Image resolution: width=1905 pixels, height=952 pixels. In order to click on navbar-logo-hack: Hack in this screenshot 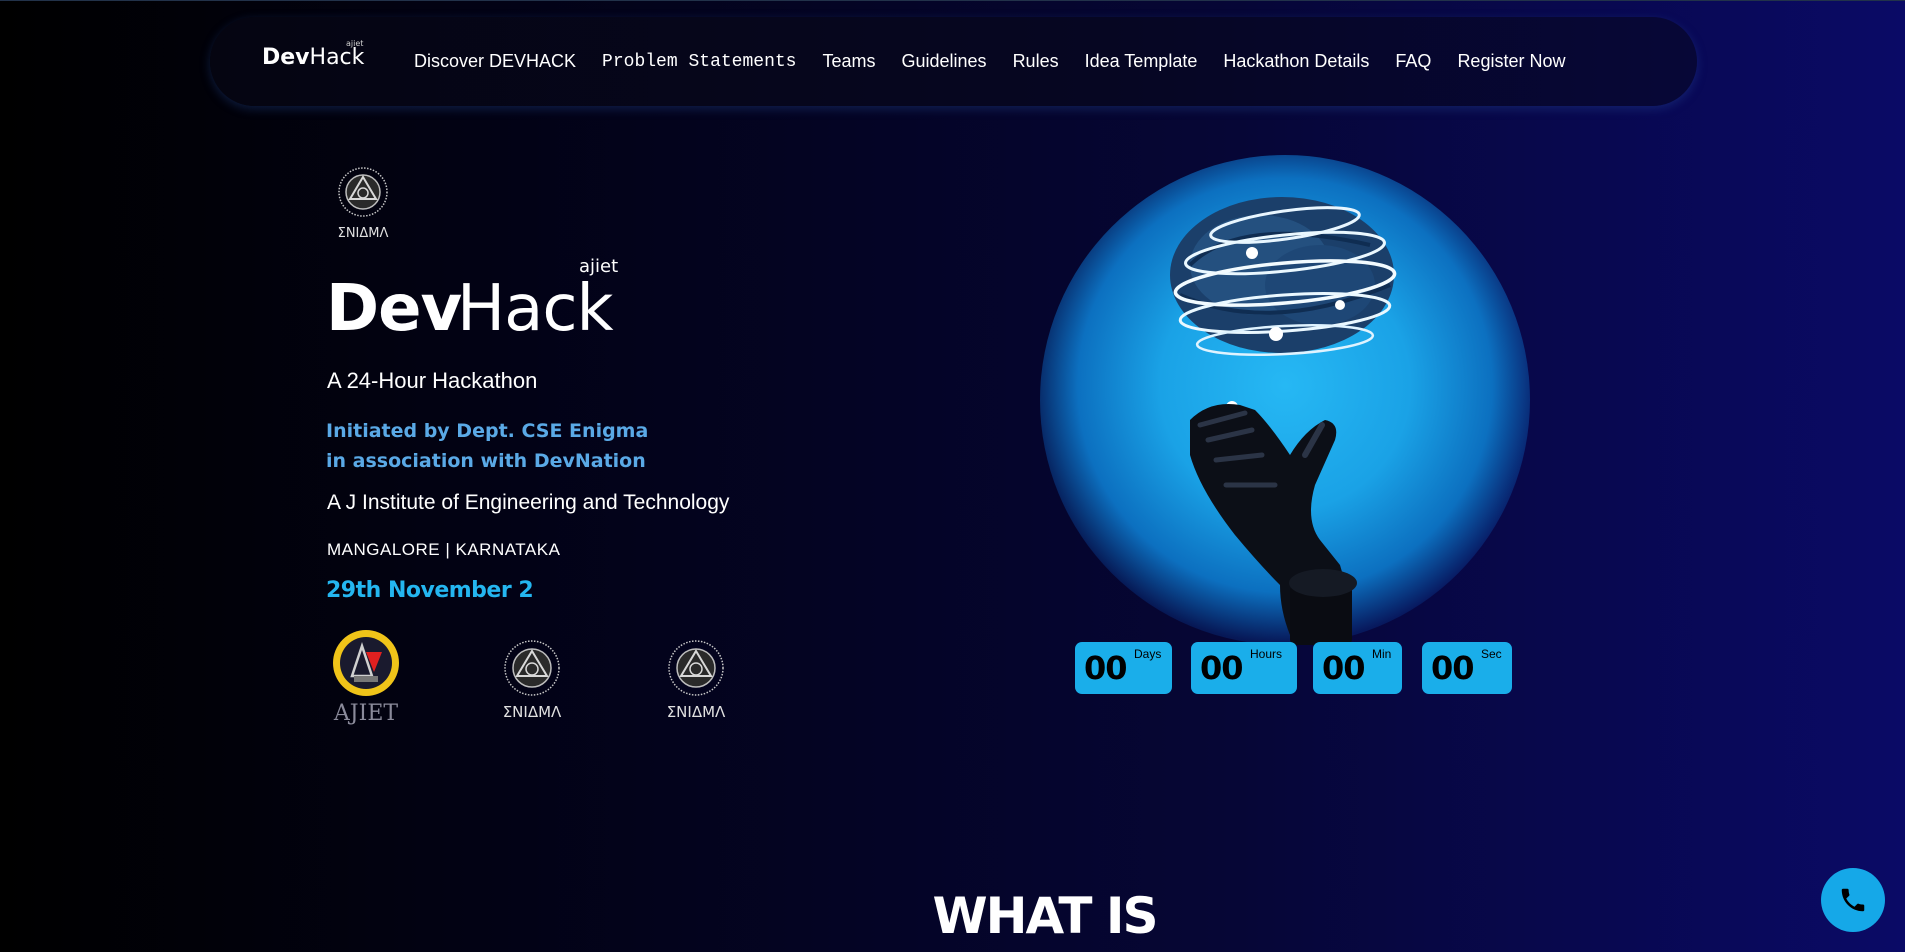, I will do `click(337, 57)`.